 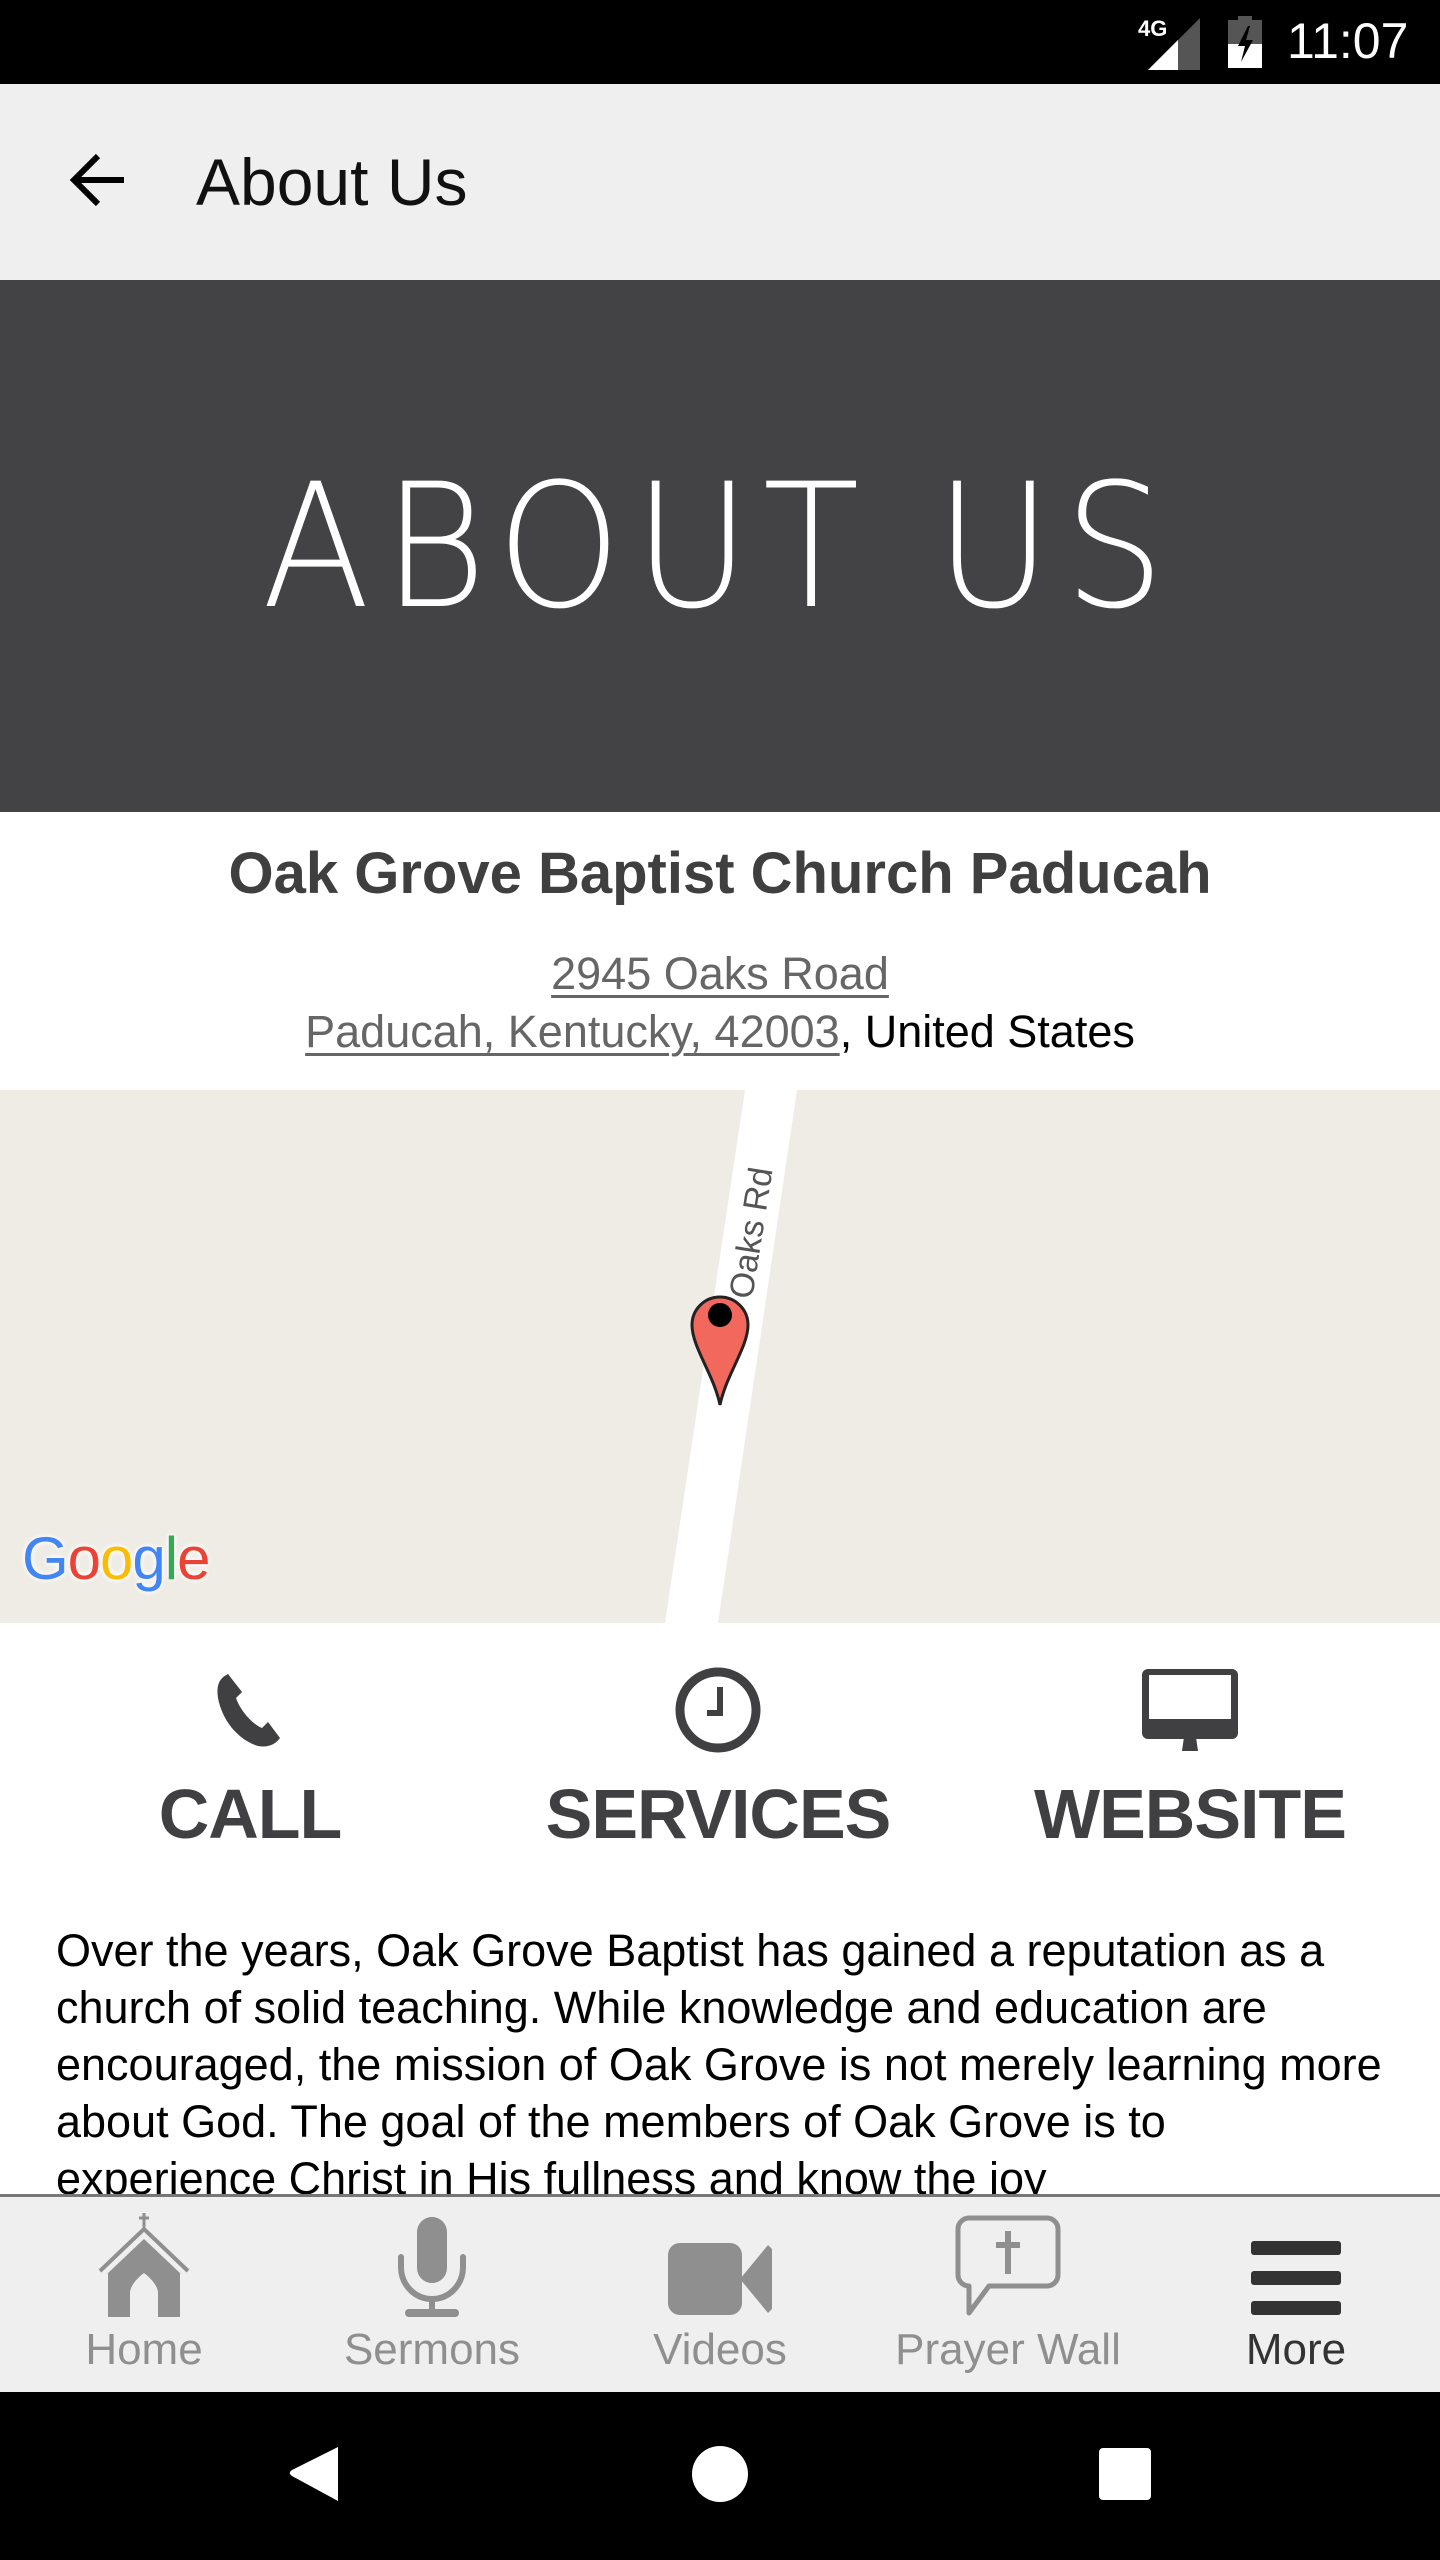 What do you see at coordinates (432, 2349) in the screenshot?
I see `tab-sermons-label: Sermons` at bounding box center [432, 2349].